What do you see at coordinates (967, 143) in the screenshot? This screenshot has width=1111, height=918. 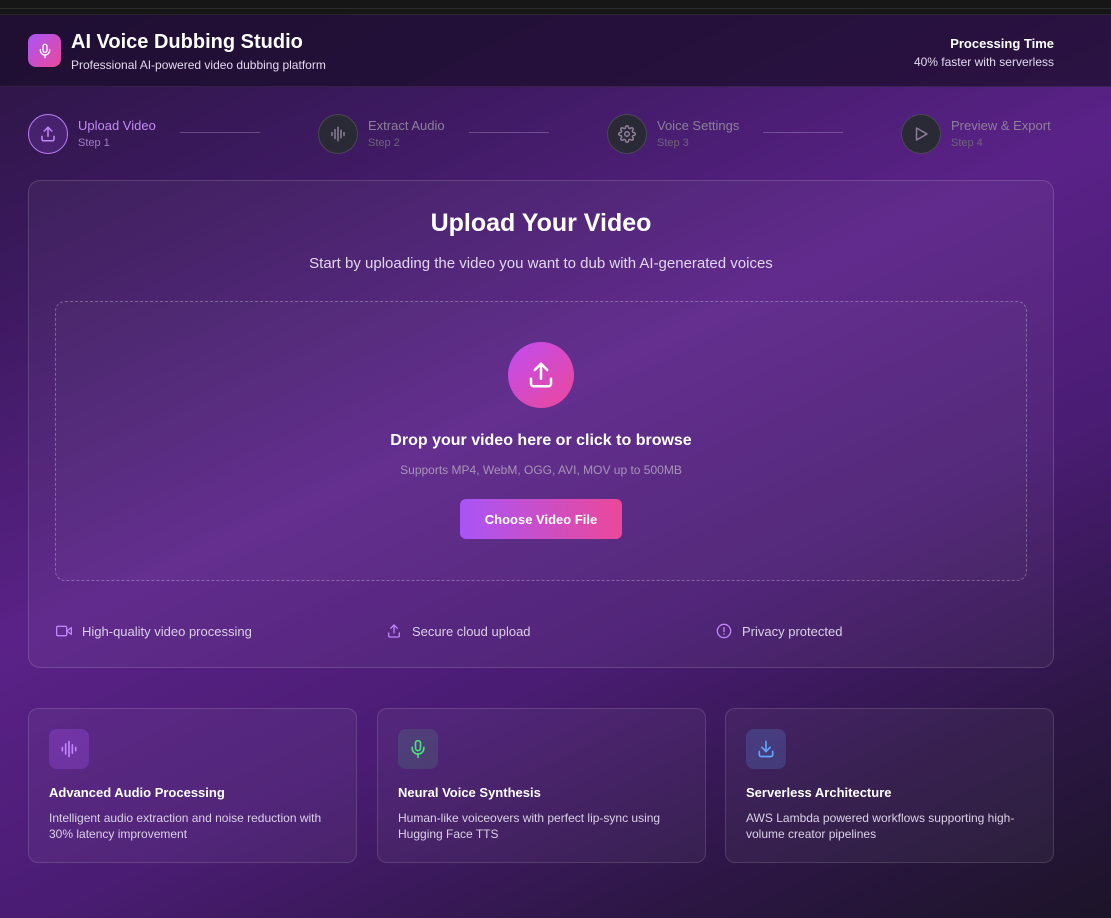 I see `step-number: Step 4` at bounding box center [967, 143].